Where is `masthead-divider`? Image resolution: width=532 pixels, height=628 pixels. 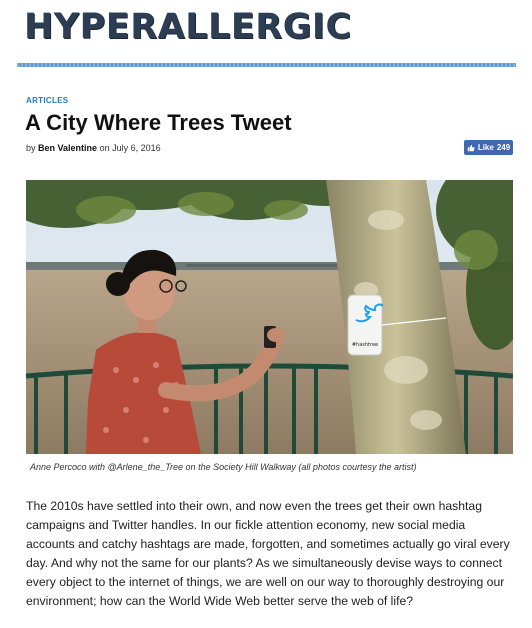 masthead-divider is located at coordinates (266, 65).